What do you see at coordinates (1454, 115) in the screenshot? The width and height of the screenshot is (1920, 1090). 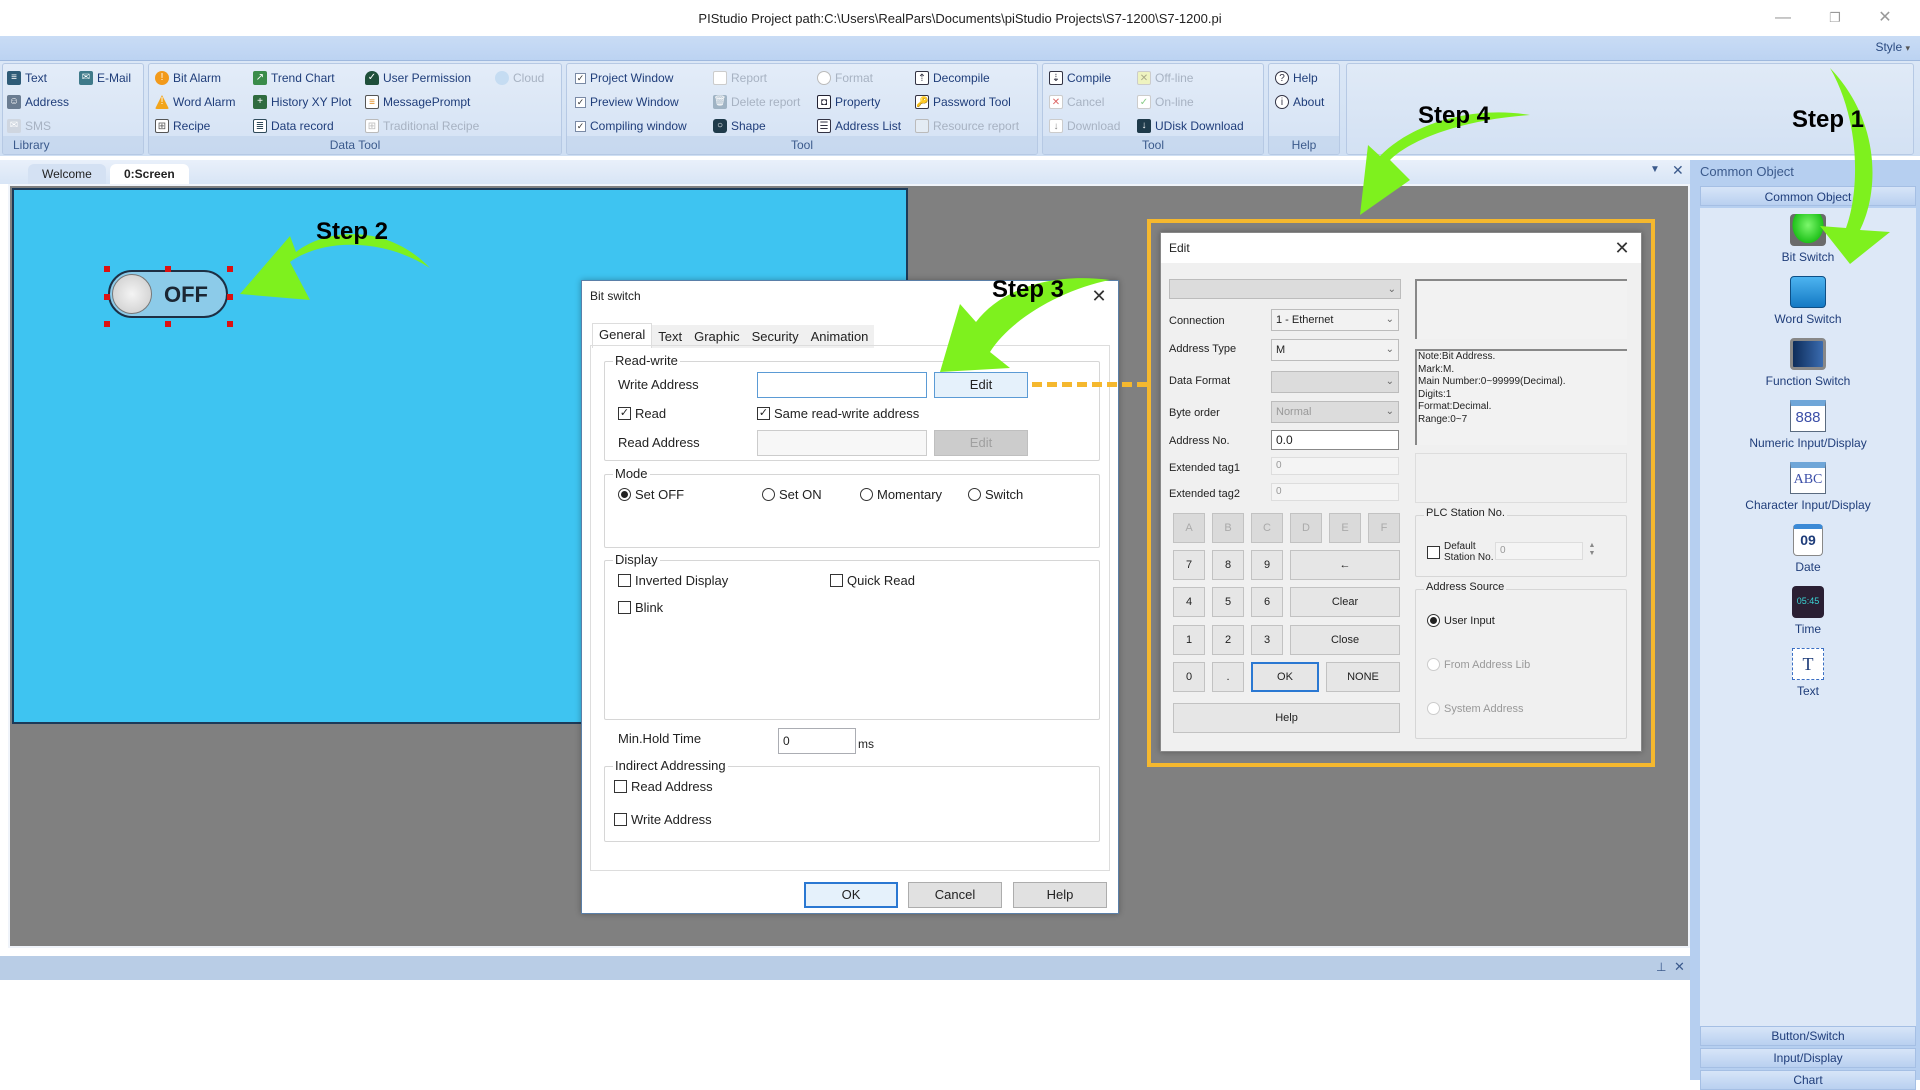 I see `step4-label: Step 4` at bounding box center [1454, 115].